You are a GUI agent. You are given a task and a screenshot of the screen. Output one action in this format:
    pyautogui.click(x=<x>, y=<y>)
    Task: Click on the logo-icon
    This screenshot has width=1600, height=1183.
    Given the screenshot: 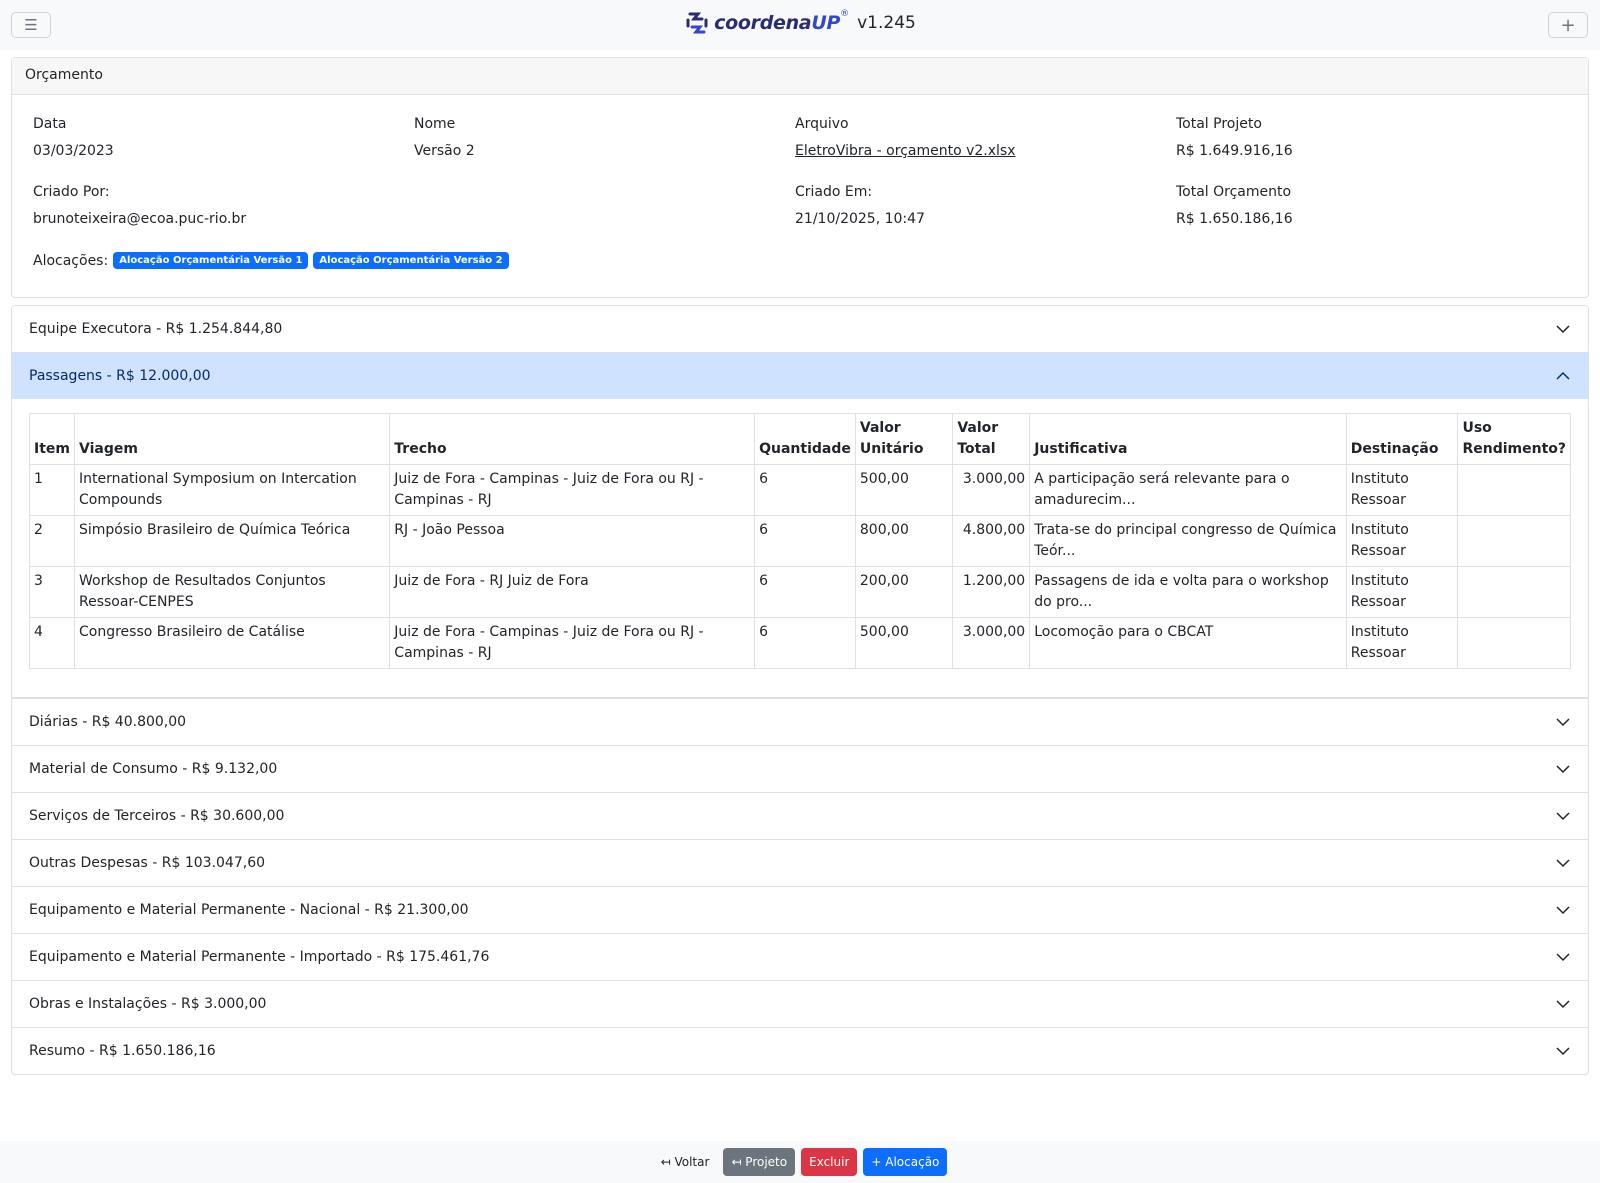 What is the action you would take?
    pyautogui.click(x=697, y=23)
    